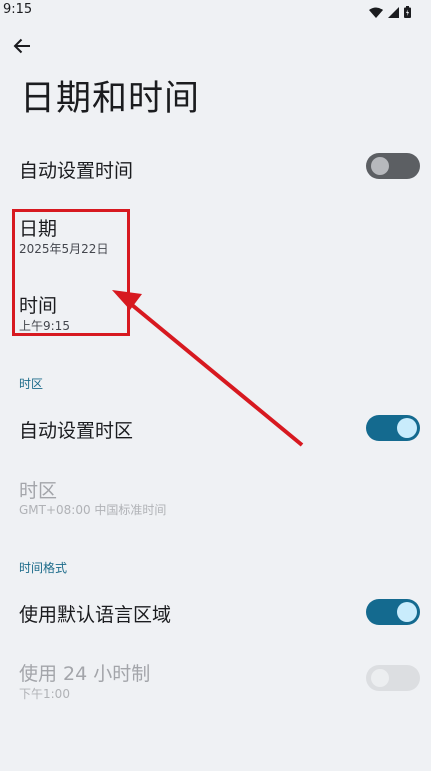 Image resolution: width=431 pixels, height=771 pixels. What do you see at coordinates (393, 612) in the screenshot?
I see `locale-default-switch` at bounding box center [393, 612].